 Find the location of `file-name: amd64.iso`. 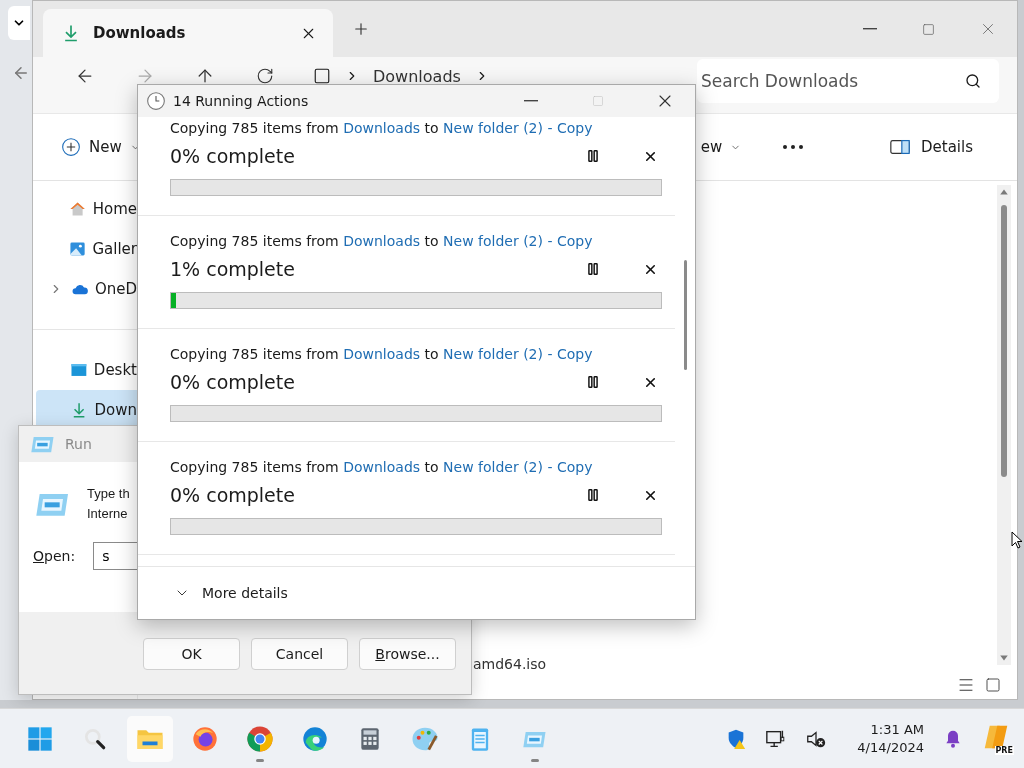

file-name: amd64.iso is located at coordinates (745, 664).